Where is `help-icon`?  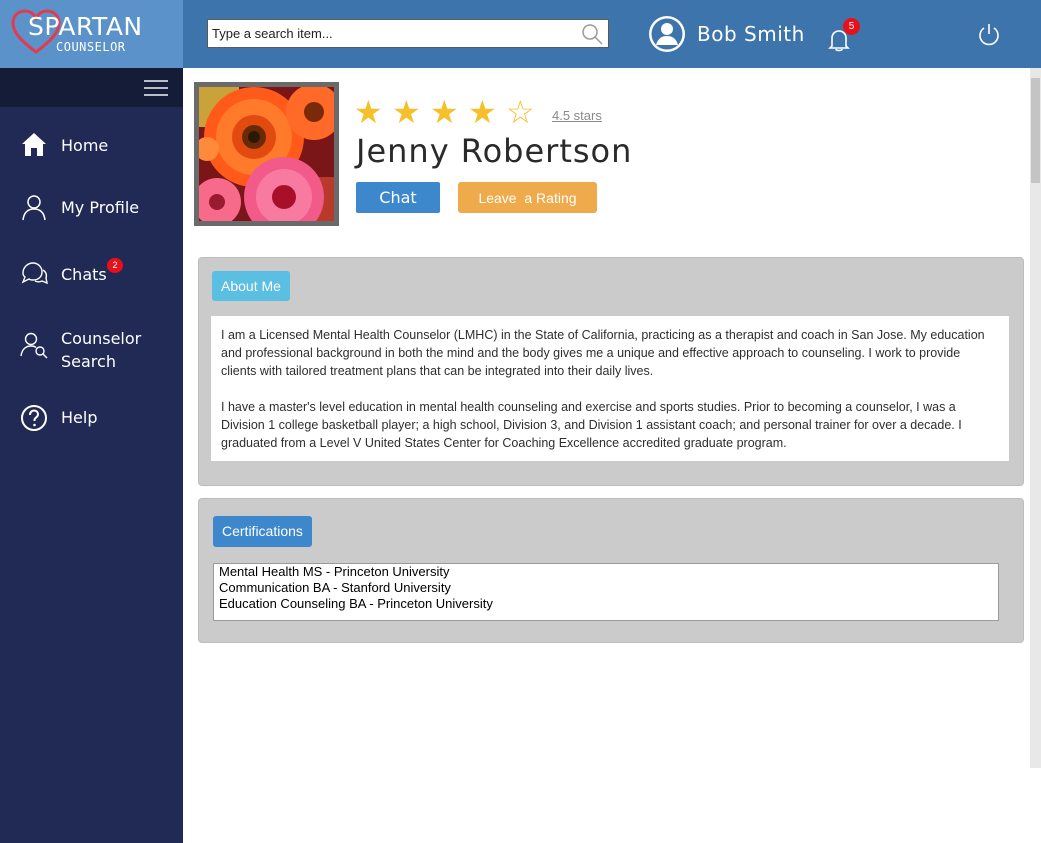
help-icon is located at coordinates (34, 418).